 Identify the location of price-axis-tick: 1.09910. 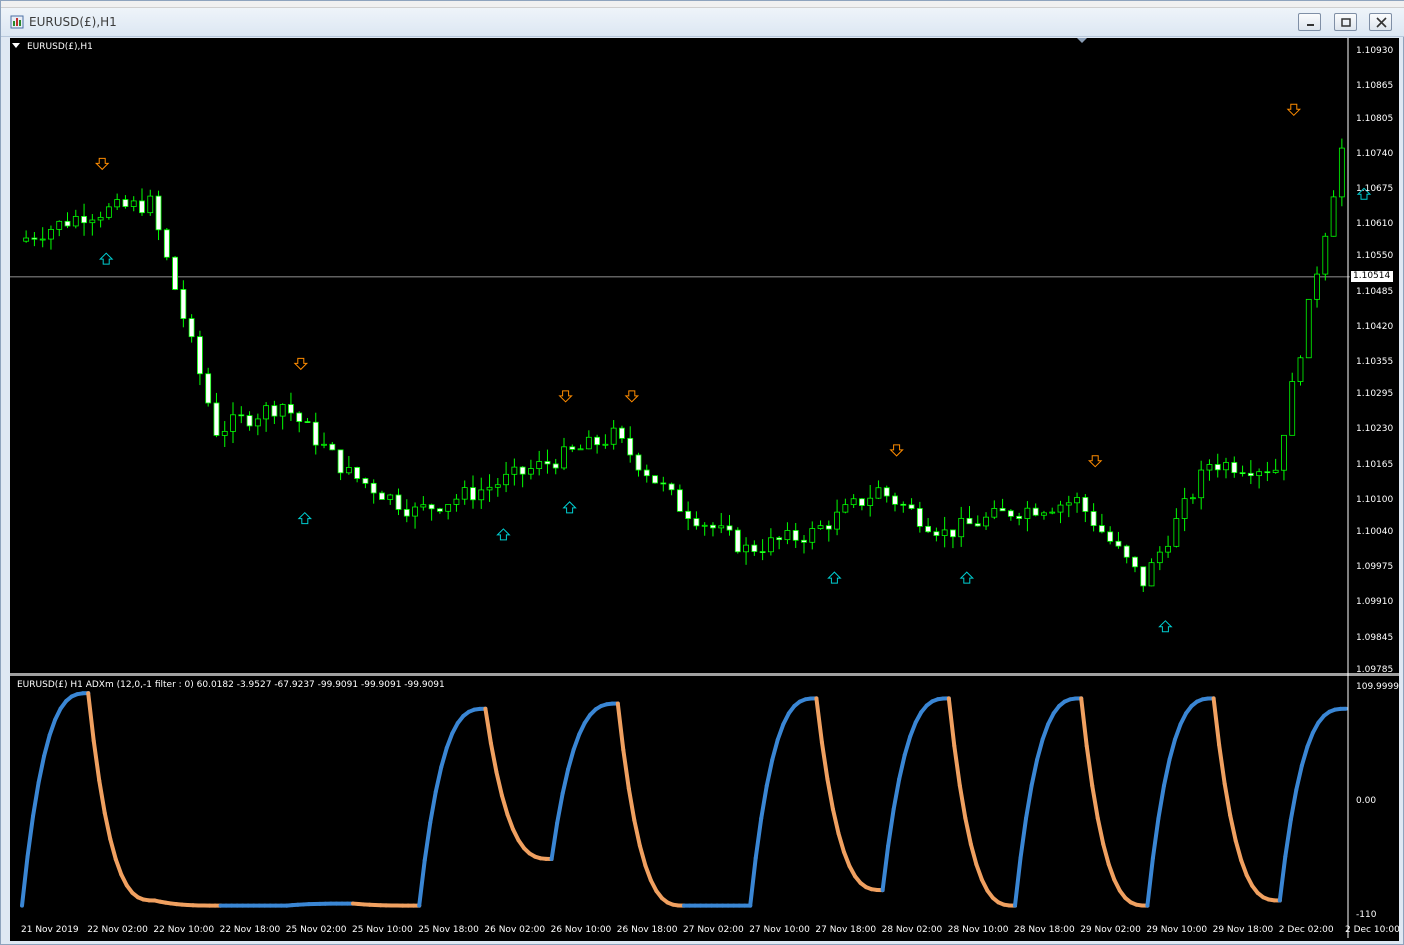
(1375, 602).